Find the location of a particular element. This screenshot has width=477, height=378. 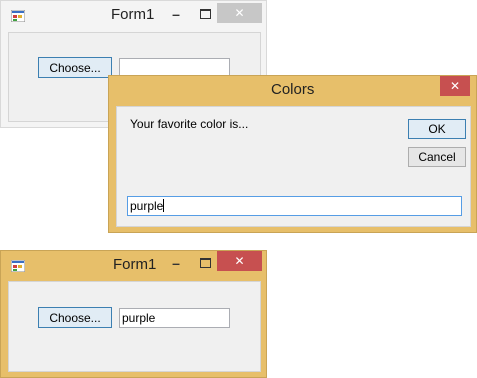

ok-button-label: OK is located at coordinates (437, 129).